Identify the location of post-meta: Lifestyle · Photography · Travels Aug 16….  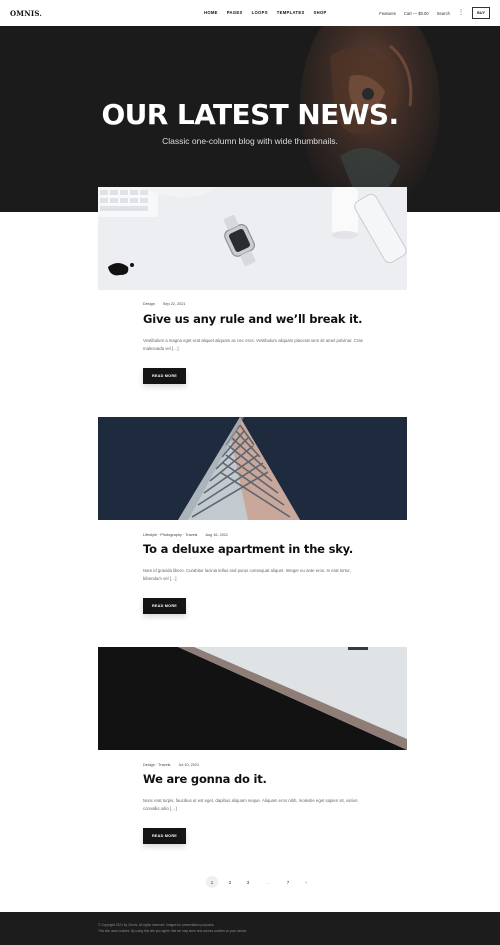
(185, 535).